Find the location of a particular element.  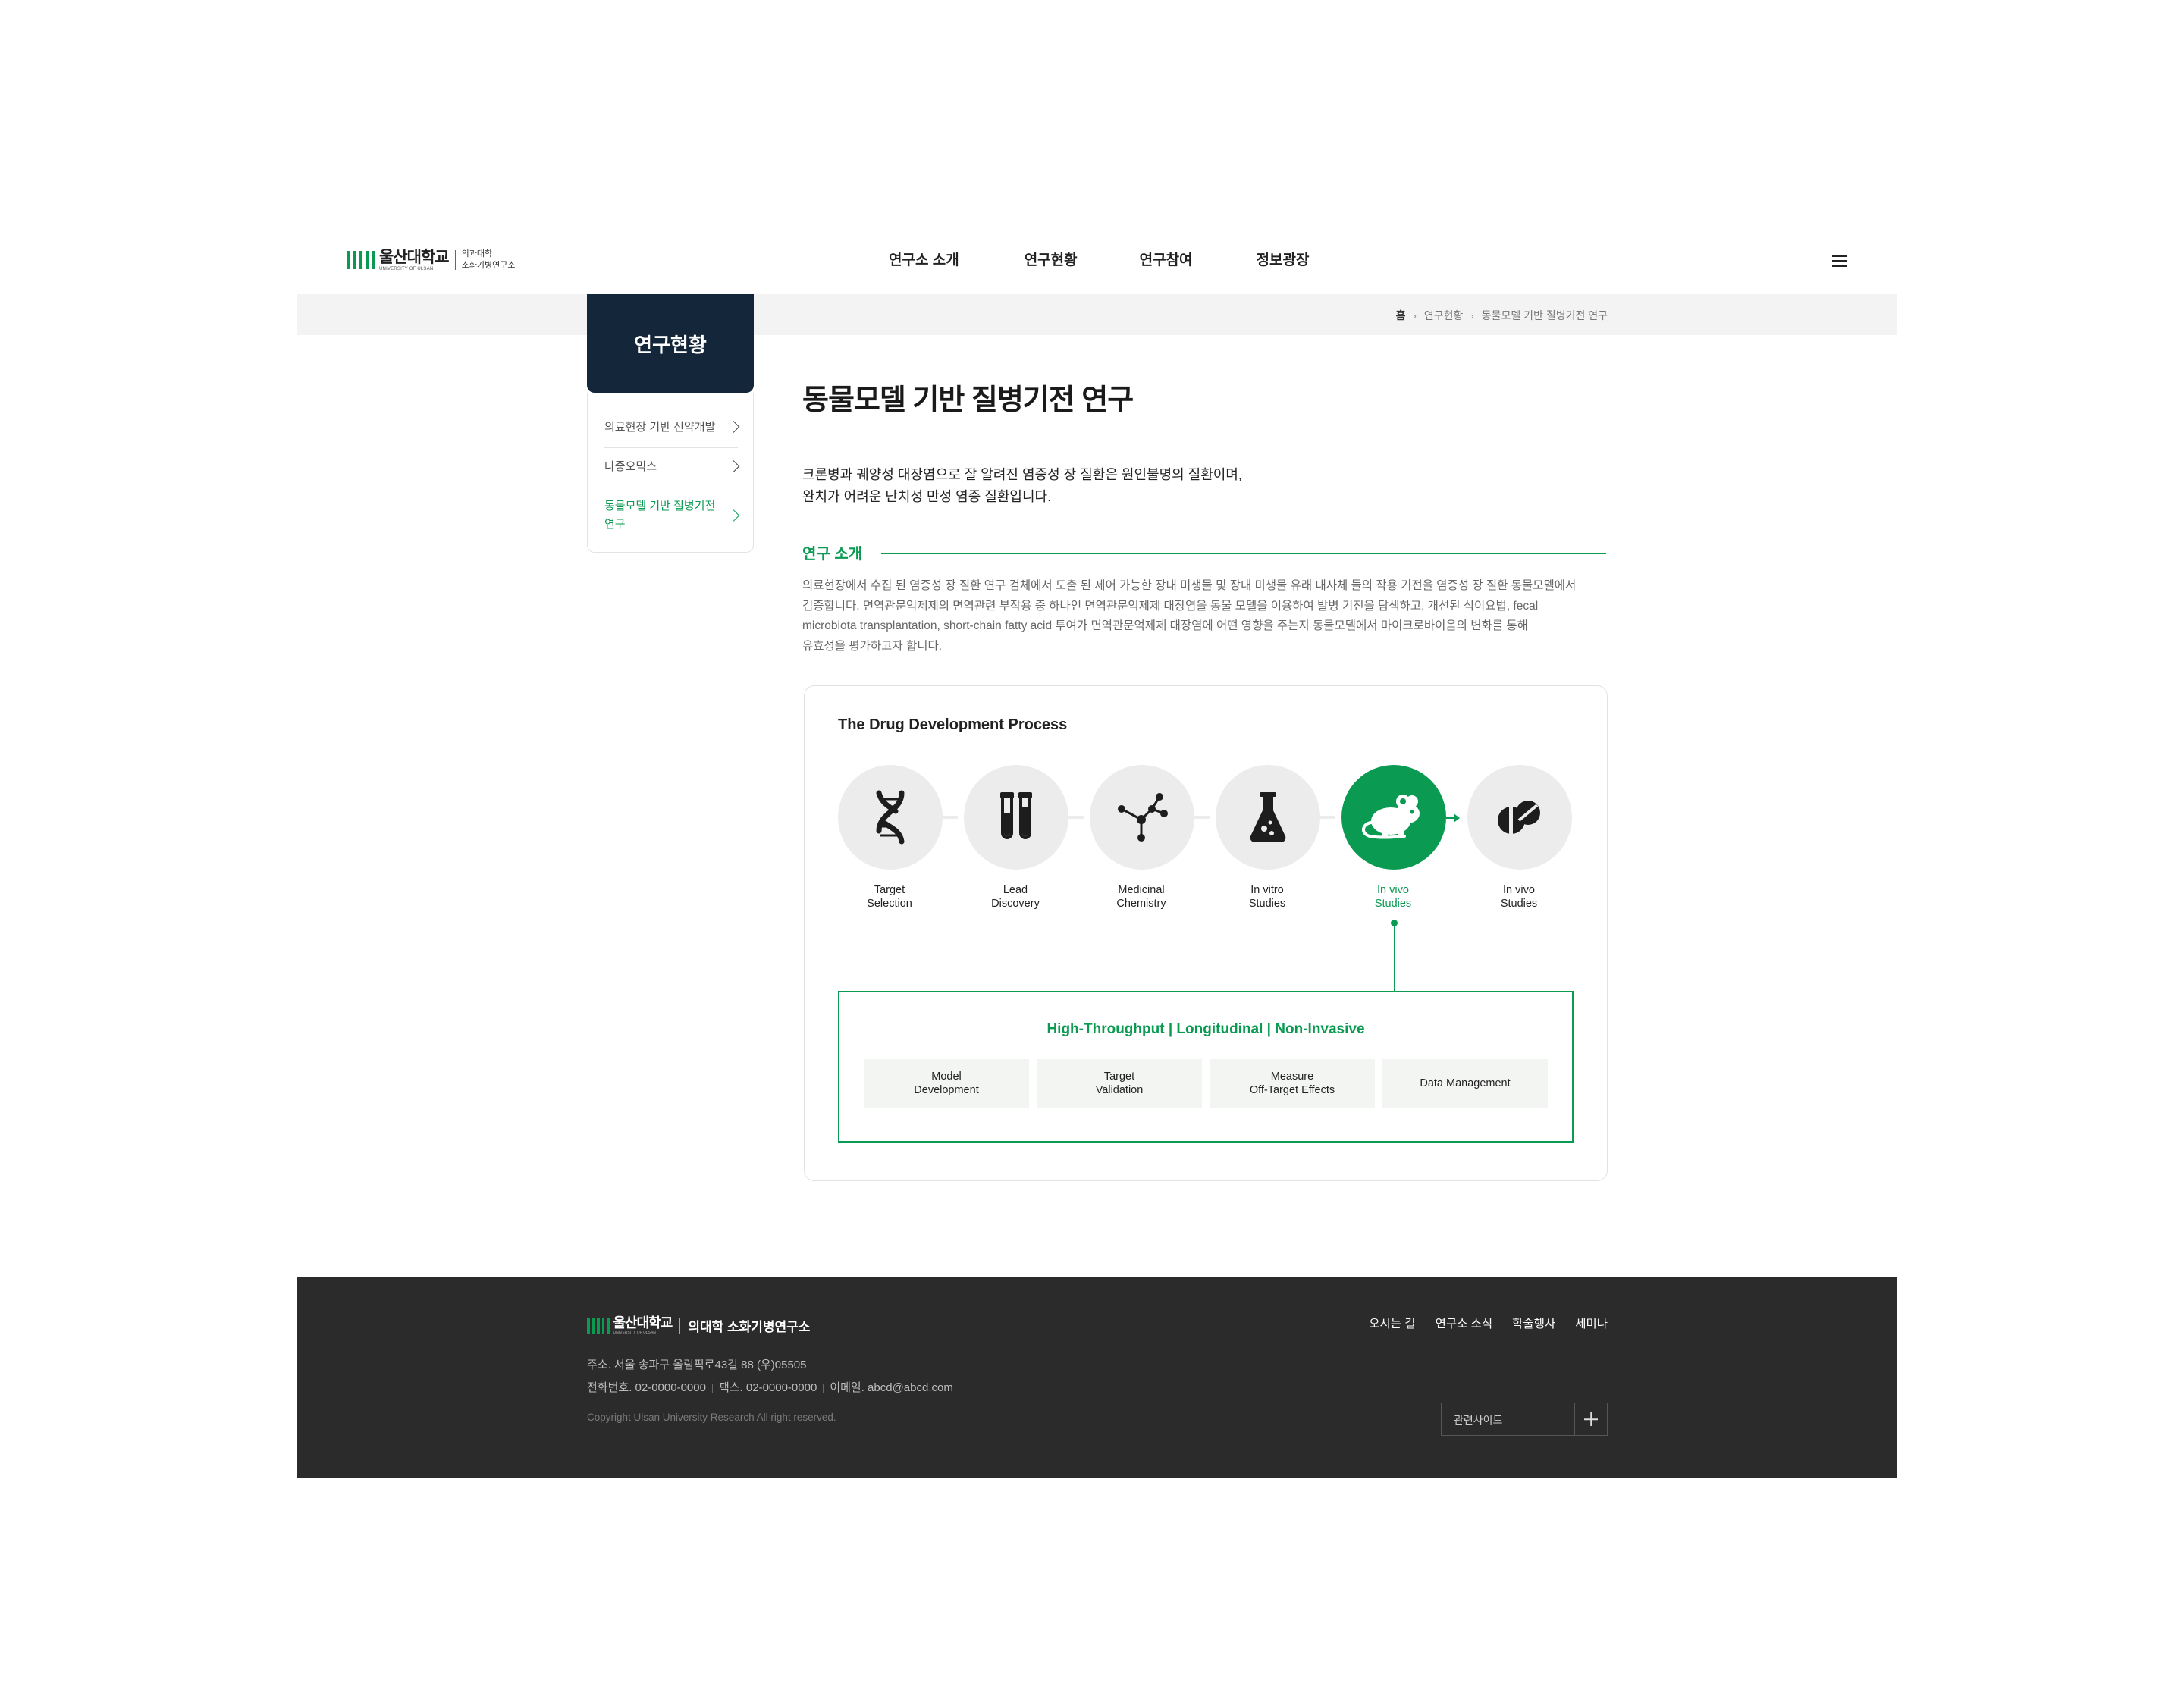

flask-icon is located at coordinates (1268, 818).